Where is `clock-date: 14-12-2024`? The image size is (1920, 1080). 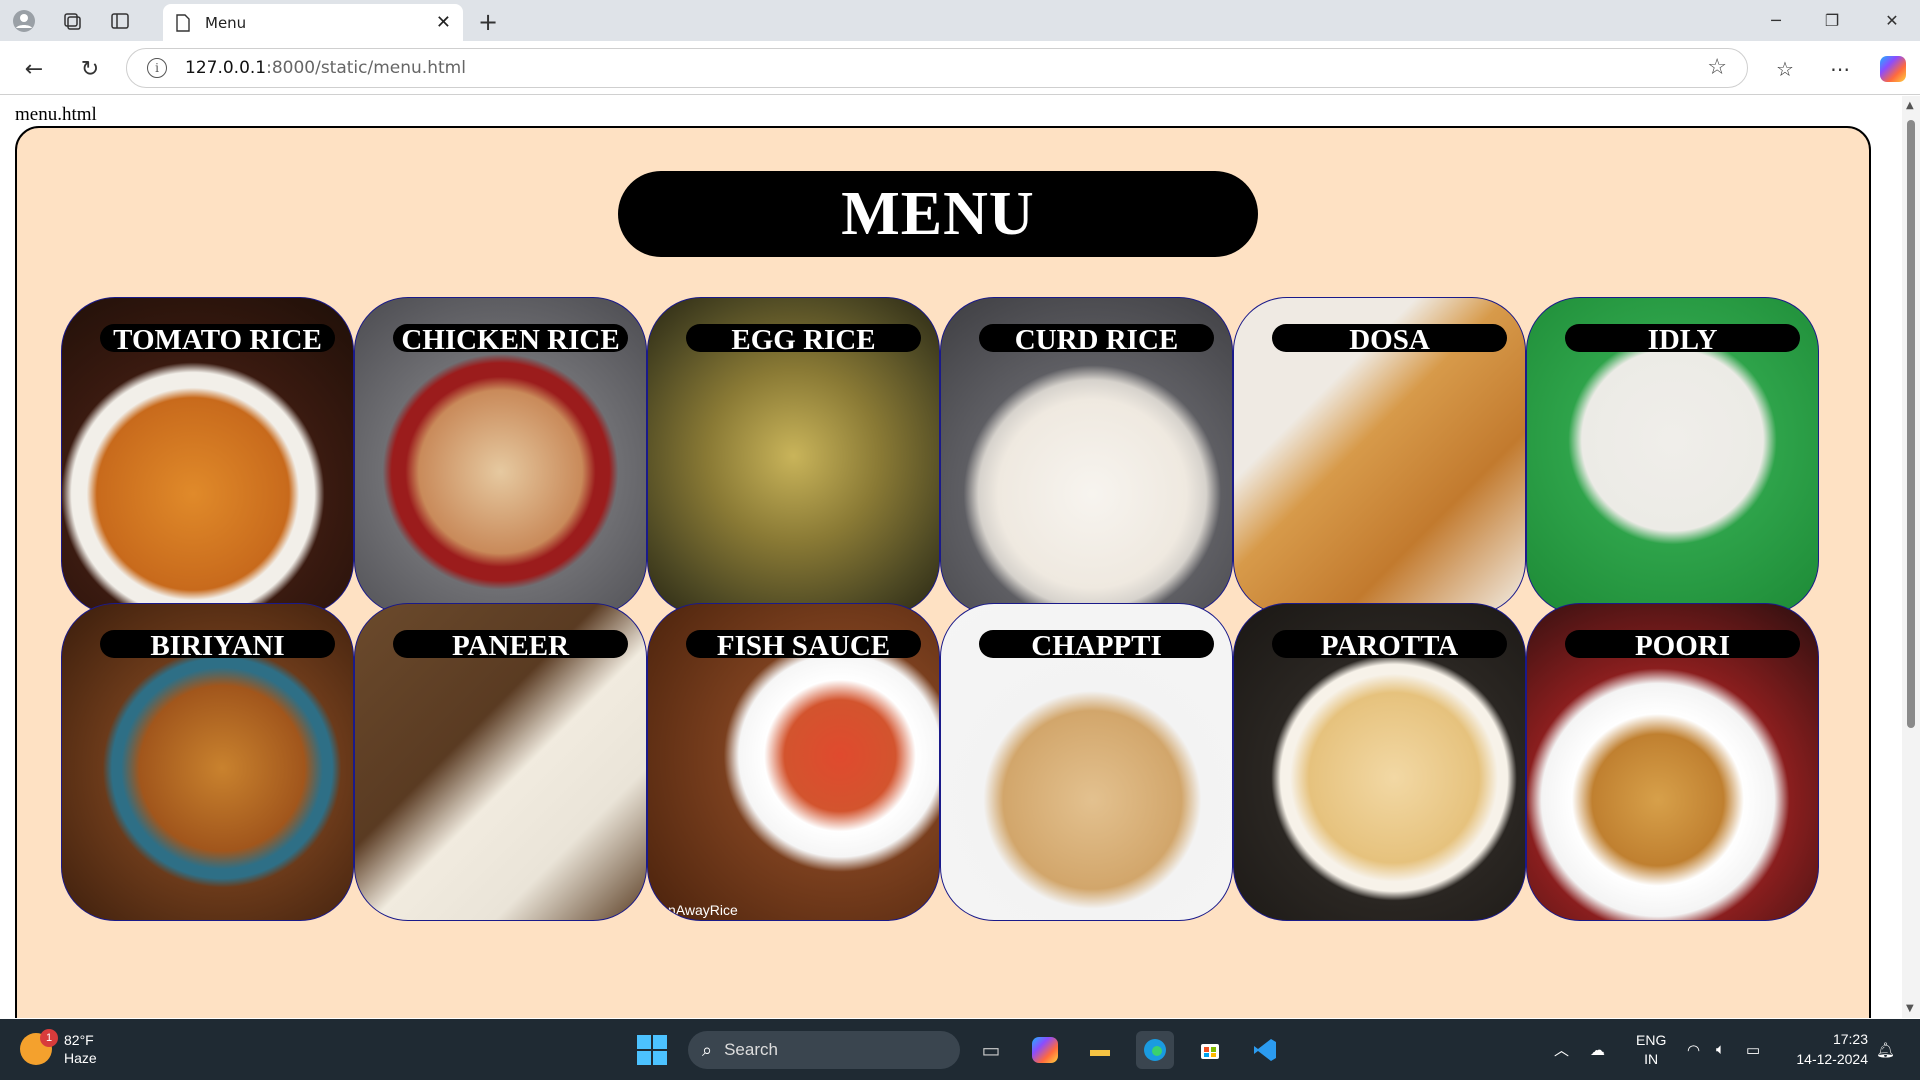
clock-date: 14-12-2024 is located at coordinates (1832, 1059).